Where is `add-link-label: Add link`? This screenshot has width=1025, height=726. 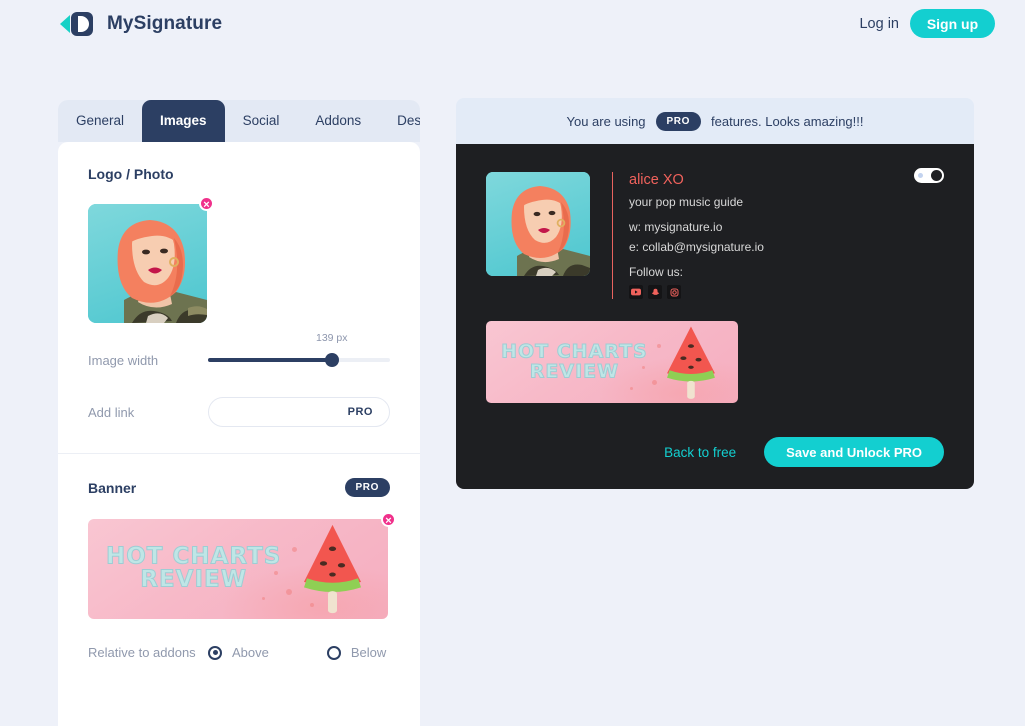
add-link-label: Add link is located at coordinates (111, 412).